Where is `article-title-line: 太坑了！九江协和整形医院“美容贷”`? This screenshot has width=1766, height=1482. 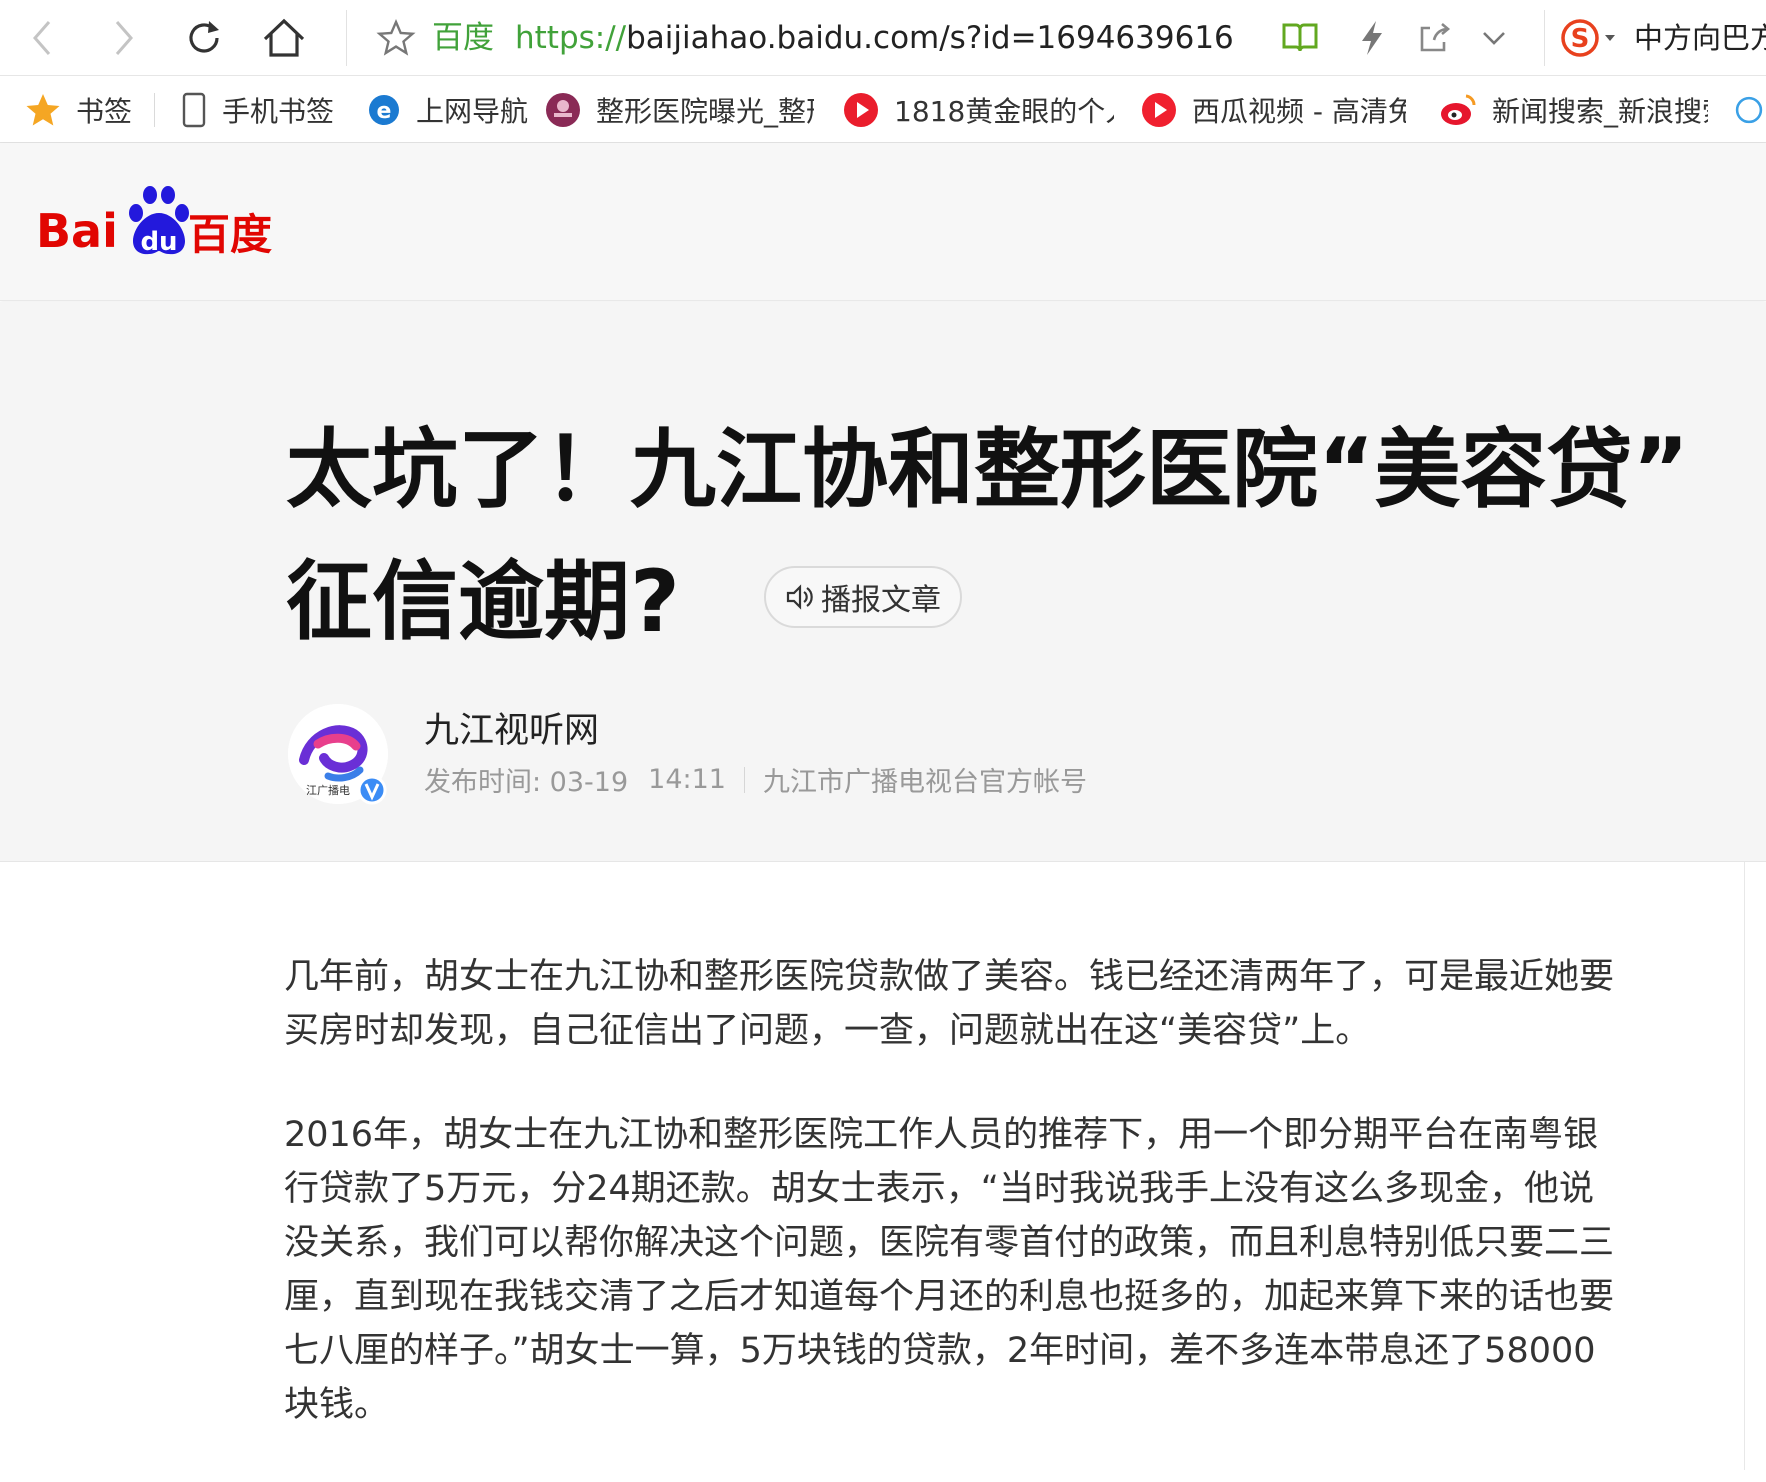
article-title-line: 太坑了！九江协和整形医院“美容贷” is located at coordinates (988, 470).